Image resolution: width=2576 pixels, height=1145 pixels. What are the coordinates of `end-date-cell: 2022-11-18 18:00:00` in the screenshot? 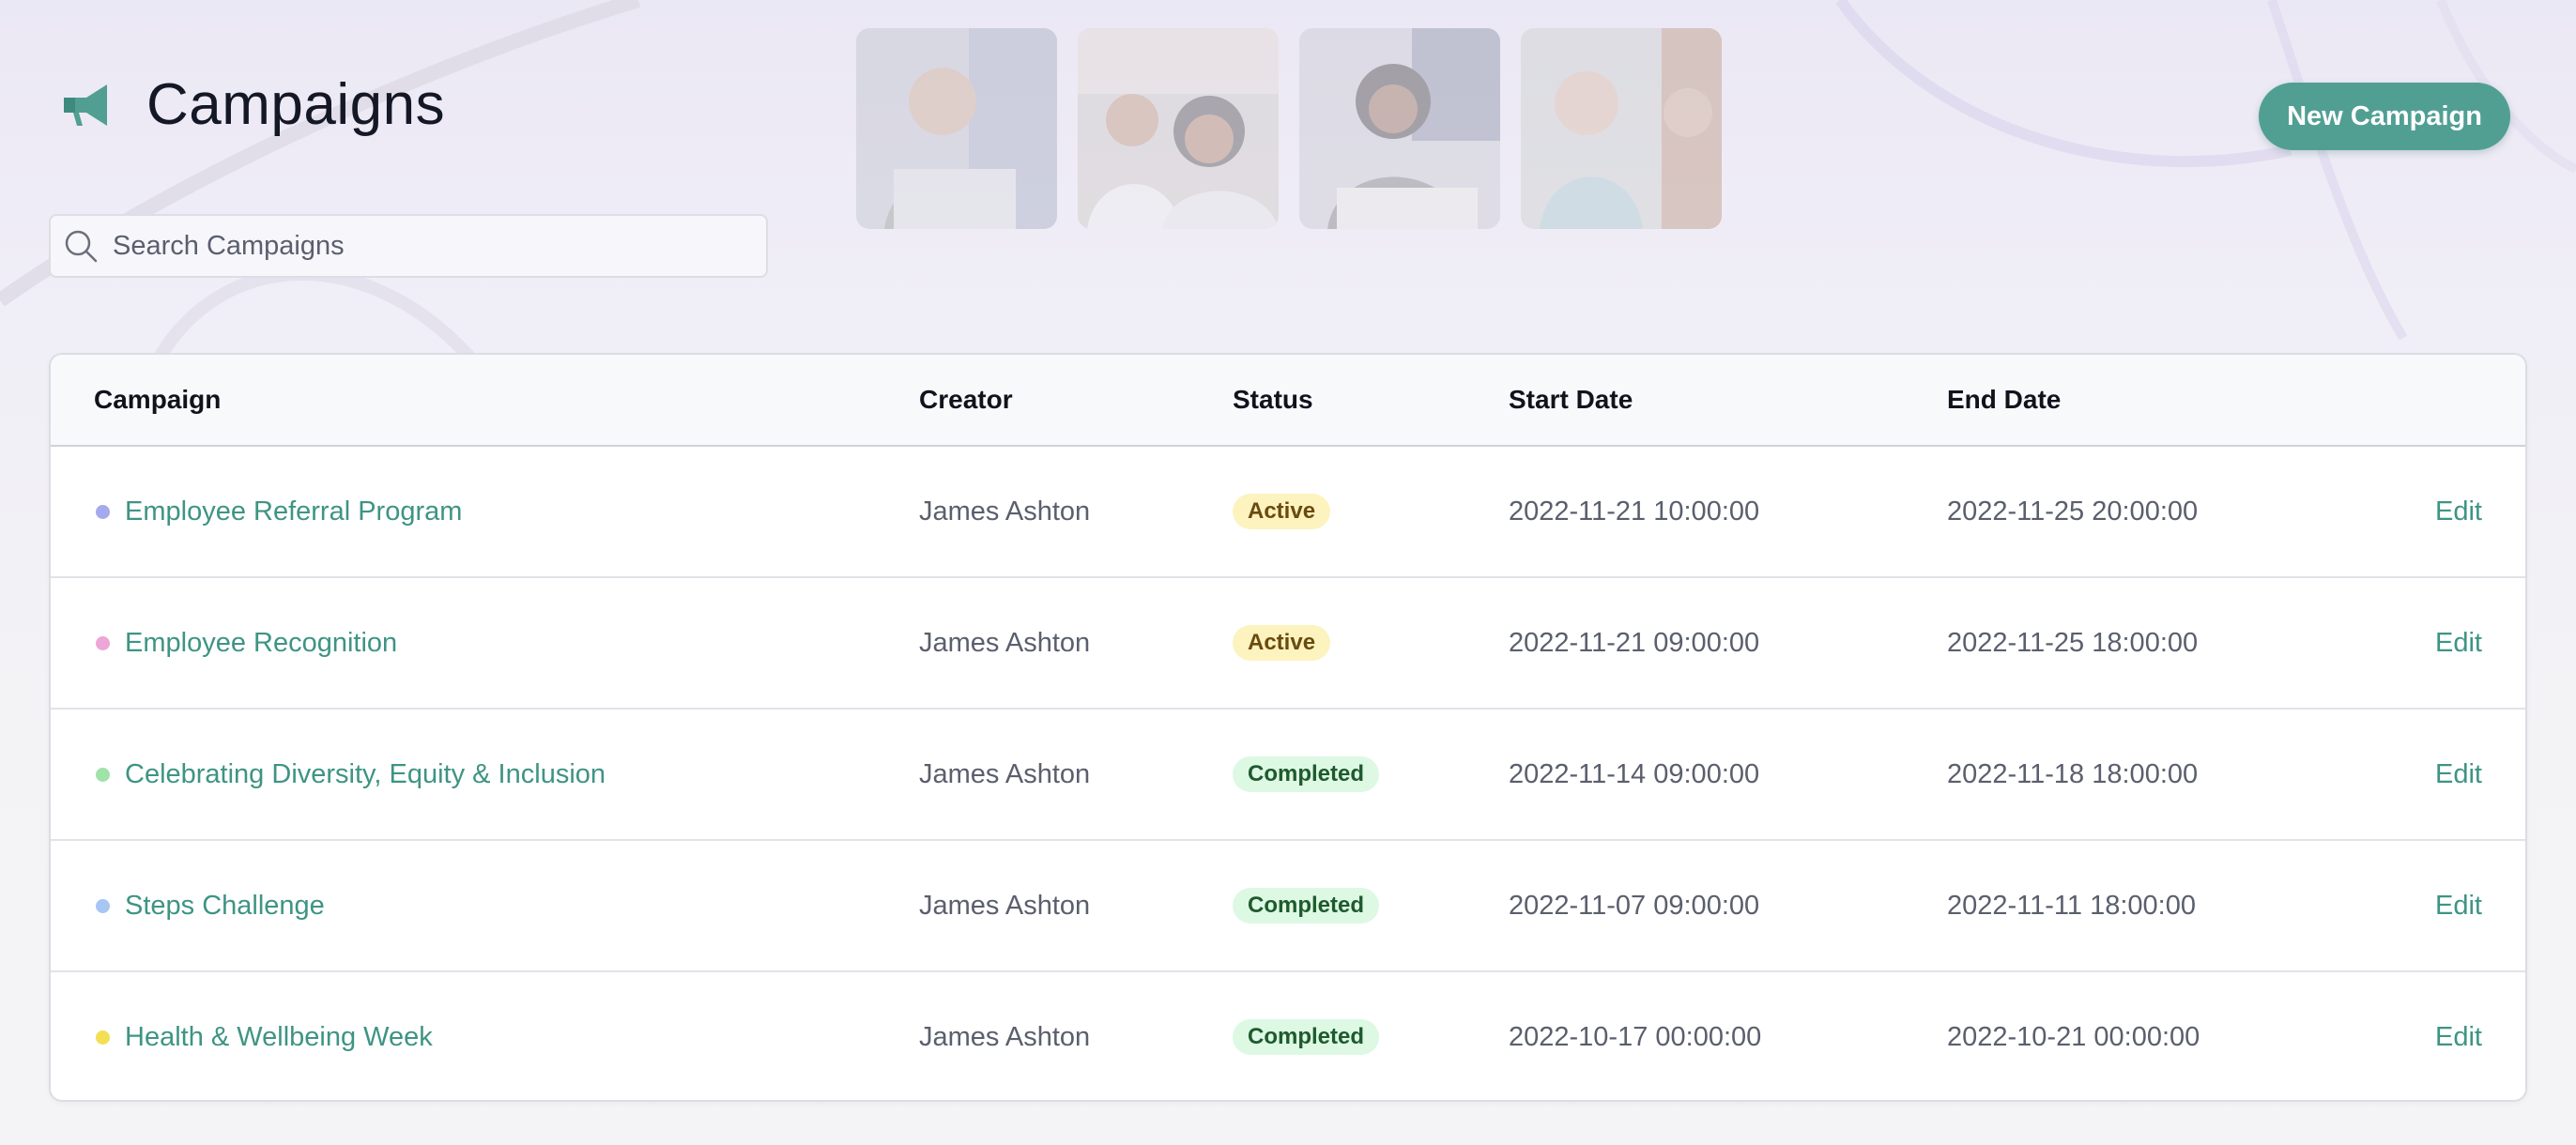 It's located at (2073, 773).